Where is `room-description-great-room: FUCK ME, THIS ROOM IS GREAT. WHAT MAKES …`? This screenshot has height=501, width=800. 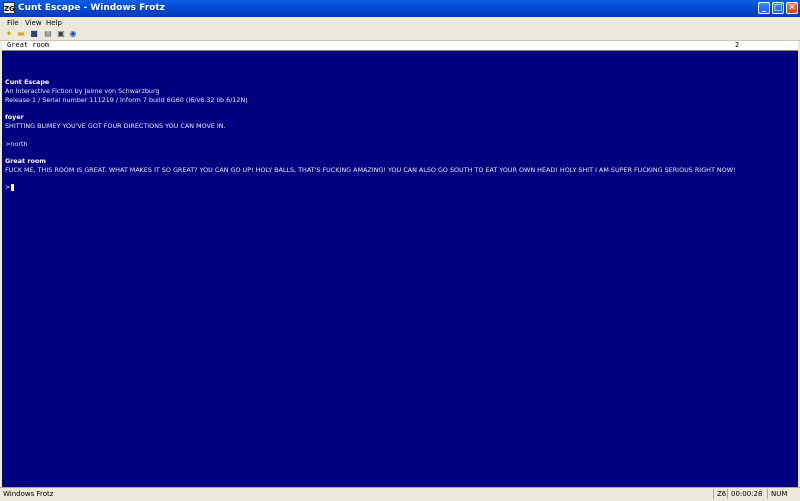 room-description-great-room: FUCK ME, THIS ROOM IS GREAT. WHAT MAKES … is located at coordinates (370, 170).